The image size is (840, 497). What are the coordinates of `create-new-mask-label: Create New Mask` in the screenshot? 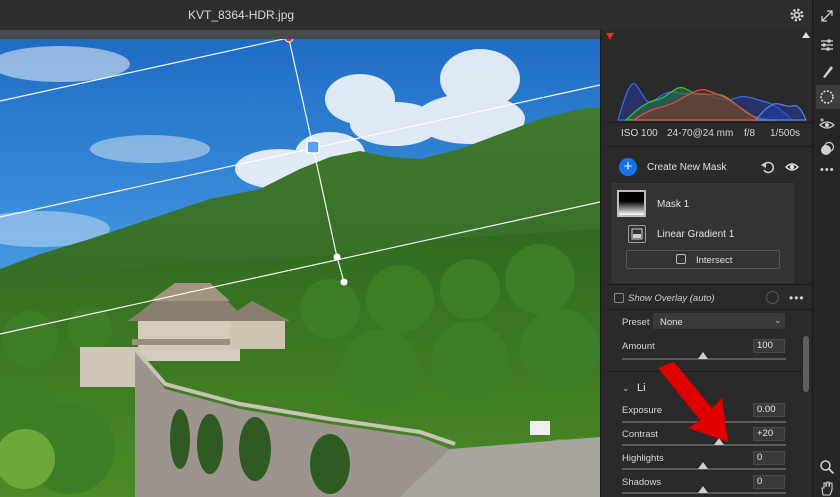 It's located at (686, 167).